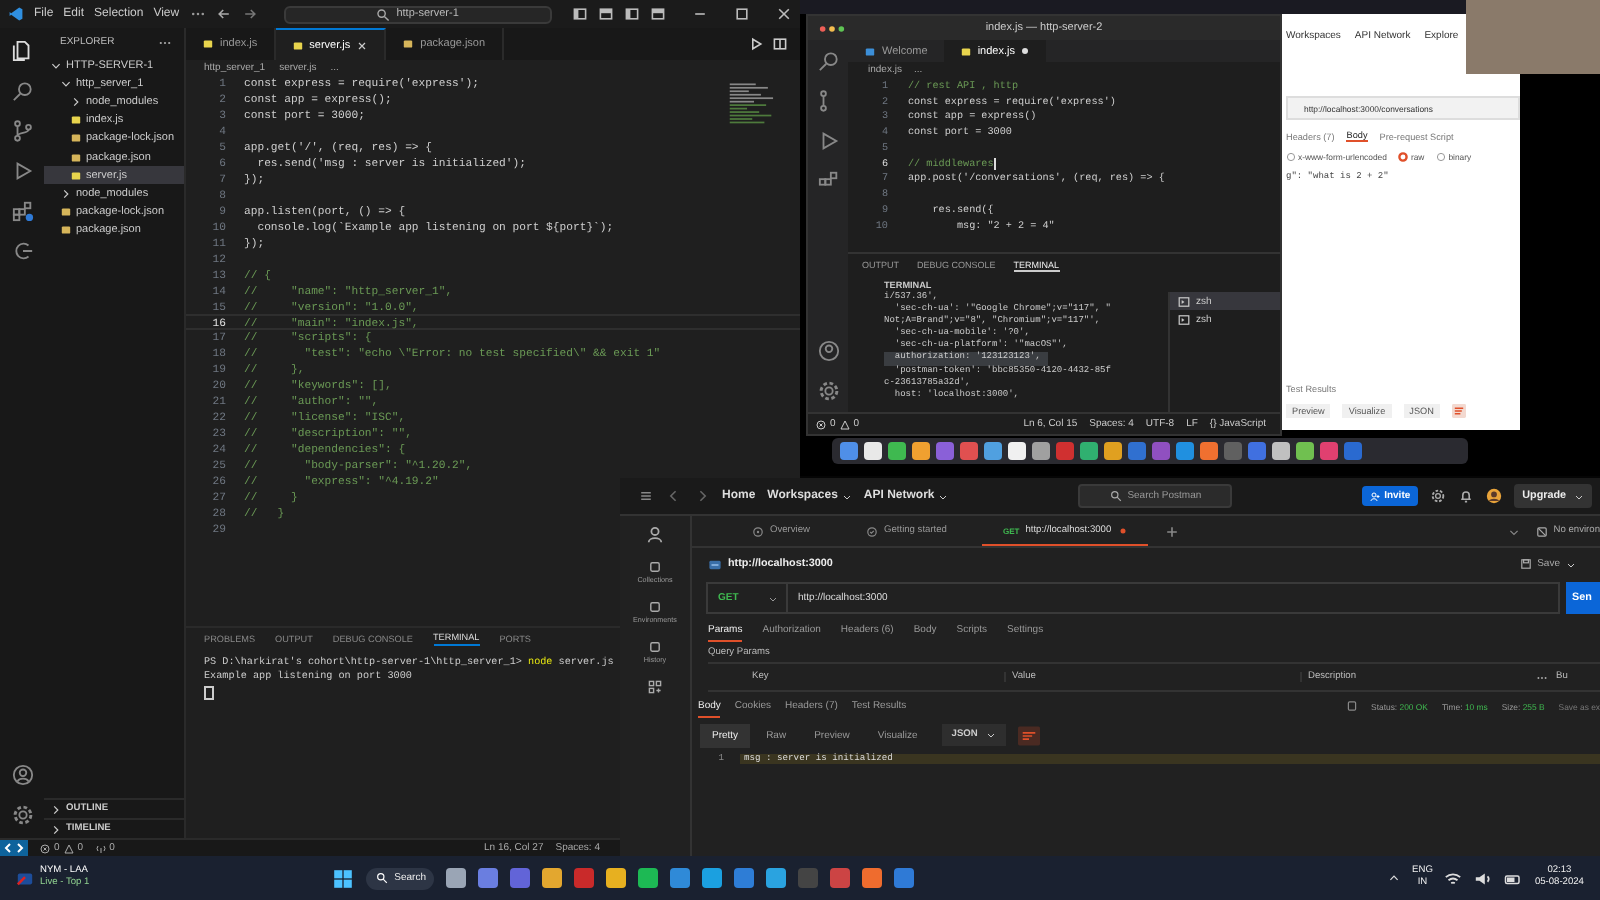  What do you see at coordinates (832, 28) in the screenshot?
I see `window-controls-icon` at bounding box center [832, 28].